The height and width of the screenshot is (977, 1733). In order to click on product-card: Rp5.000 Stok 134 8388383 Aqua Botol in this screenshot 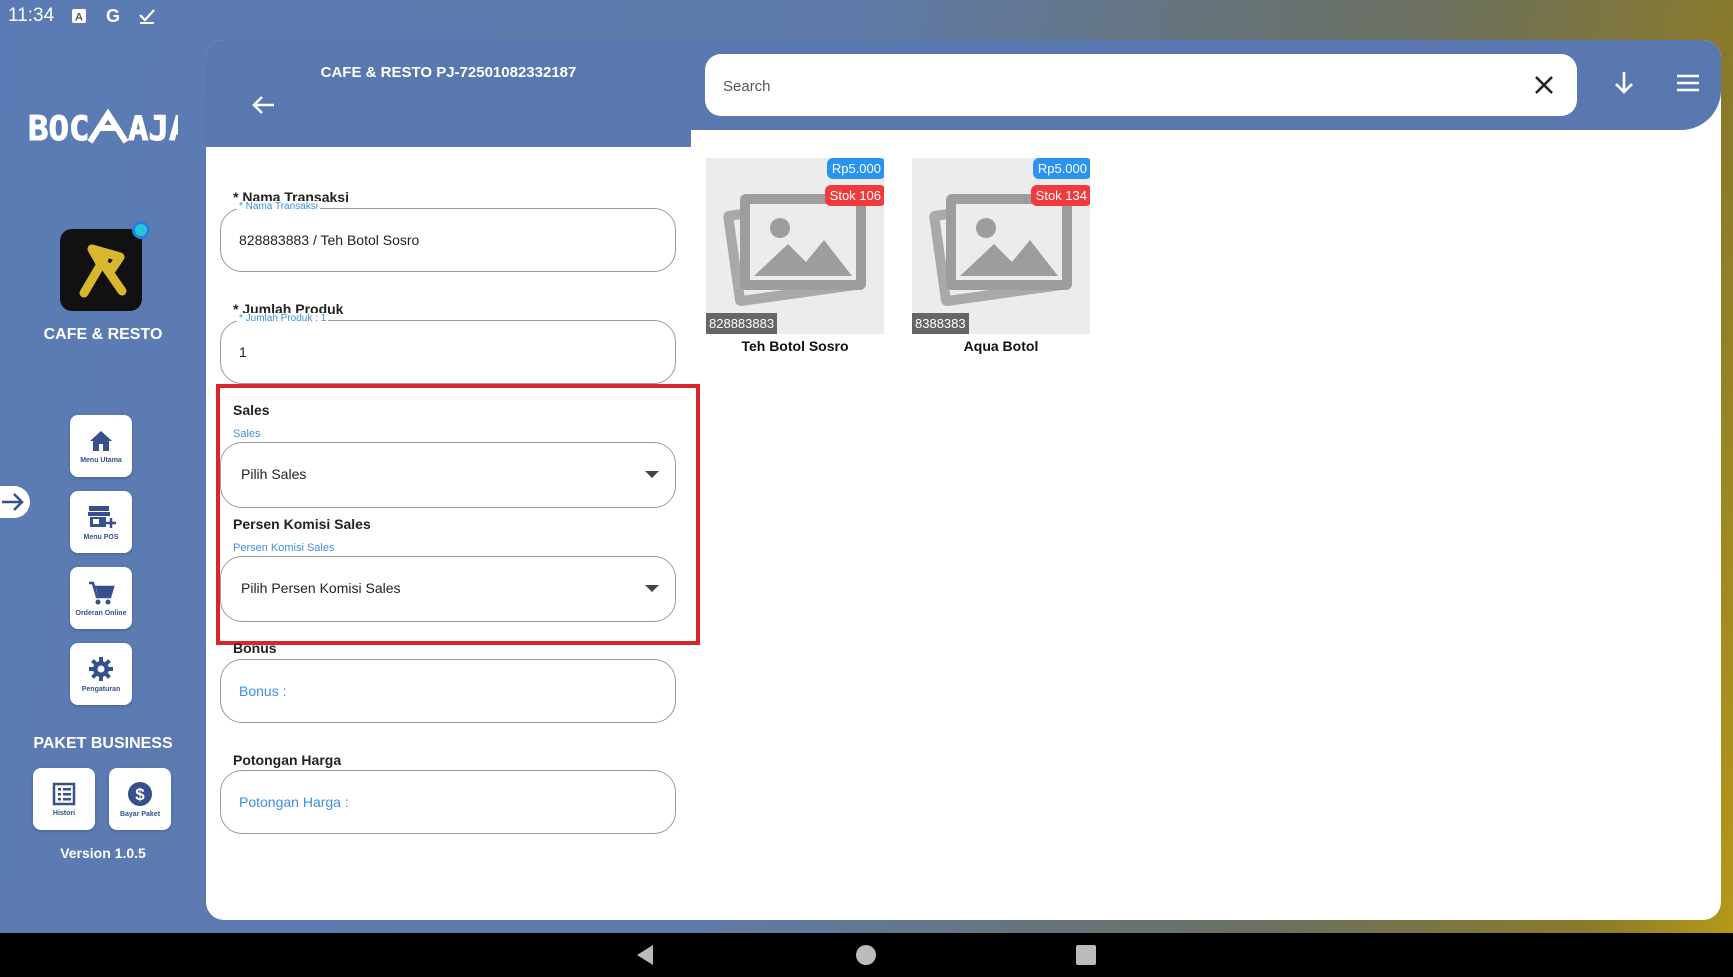, I will do `click(1001, 256)`.